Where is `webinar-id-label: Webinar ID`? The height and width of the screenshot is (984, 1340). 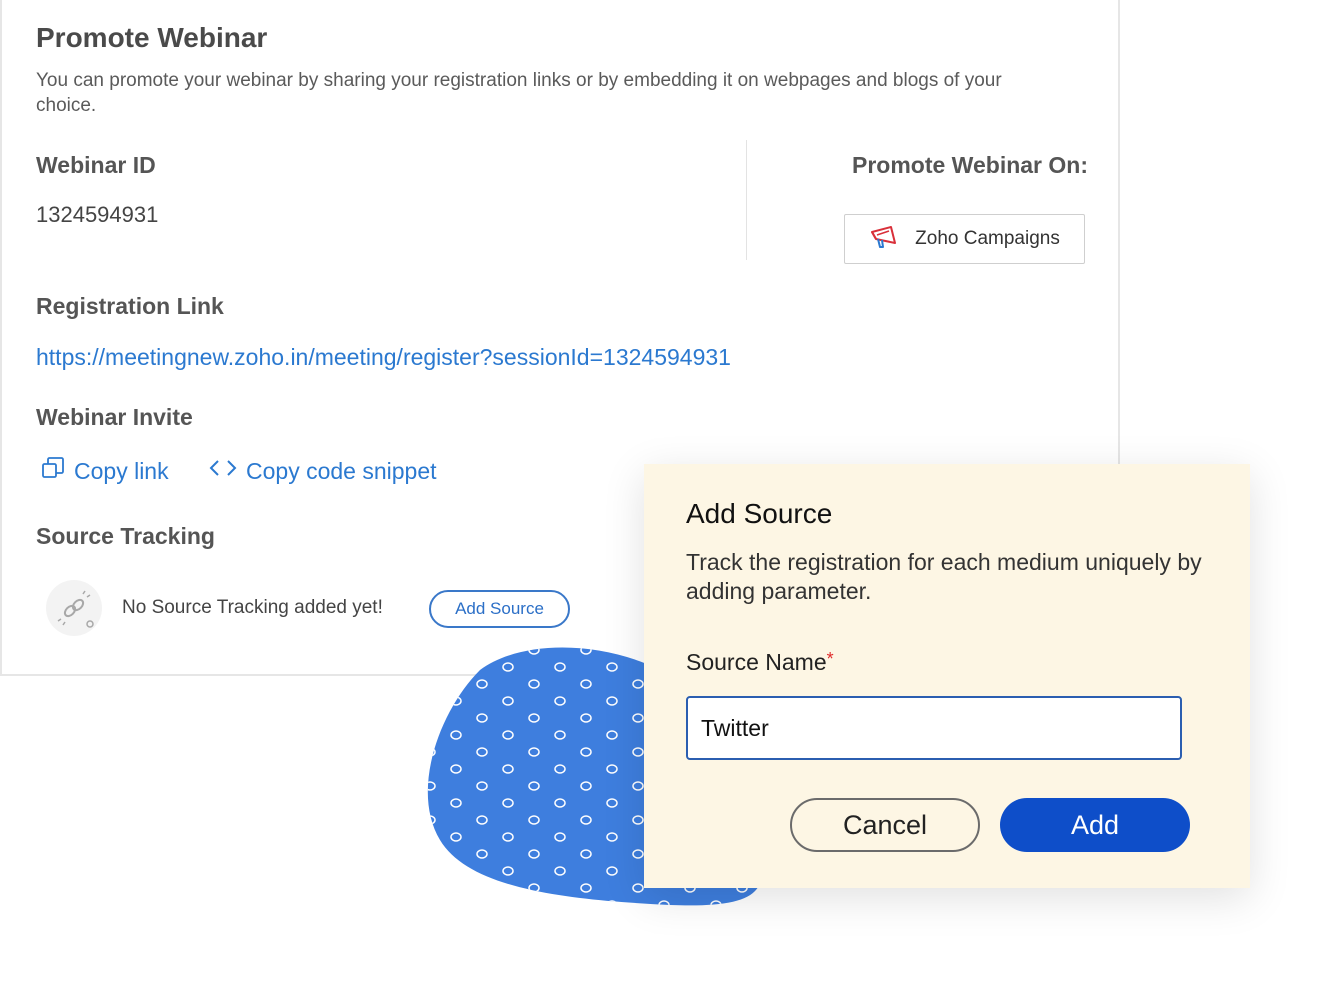
webinar-id-label: Webinar ID is located at coordinates (96, 165).